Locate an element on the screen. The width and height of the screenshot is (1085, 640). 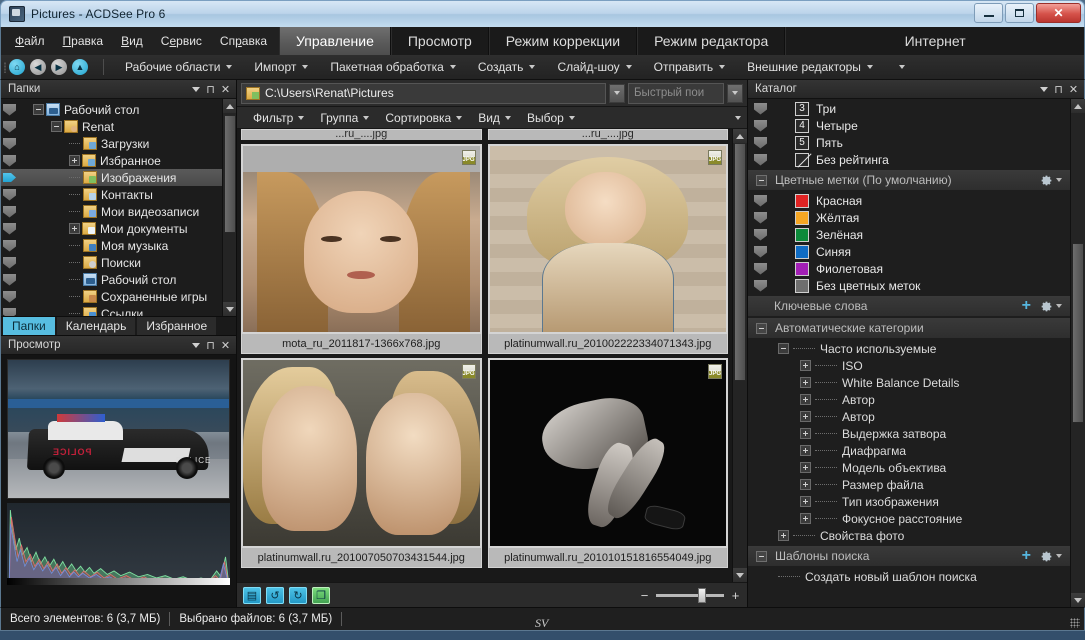
forward-icon: ▶ is located at coordinates (59, 67).